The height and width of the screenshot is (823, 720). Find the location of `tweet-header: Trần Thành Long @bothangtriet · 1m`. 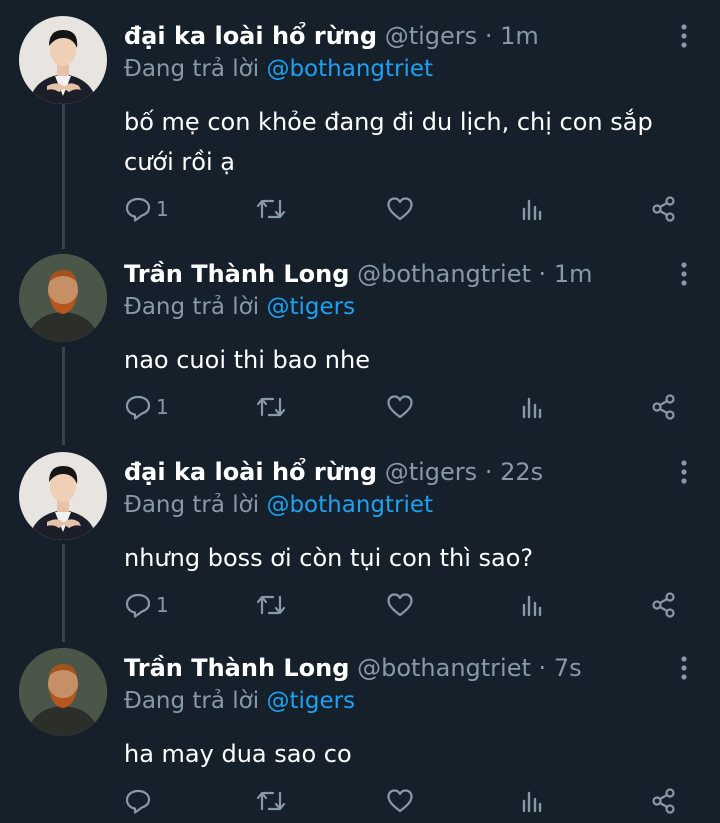

tweet-header: Trần Thành Long @bothangtriet · 1m is located at coordinates (358, 274).